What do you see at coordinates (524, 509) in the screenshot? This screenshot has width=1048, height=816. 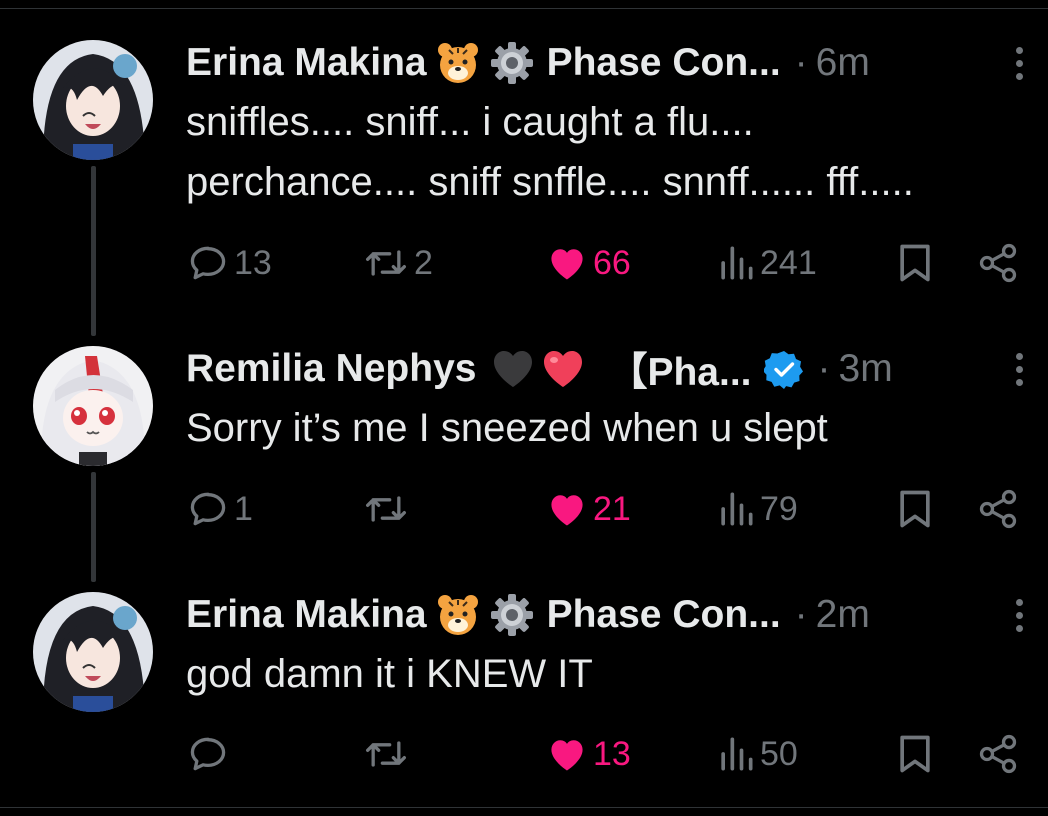 I see `tweet-actions: 1 21 79` at bounding box center [524, 509].